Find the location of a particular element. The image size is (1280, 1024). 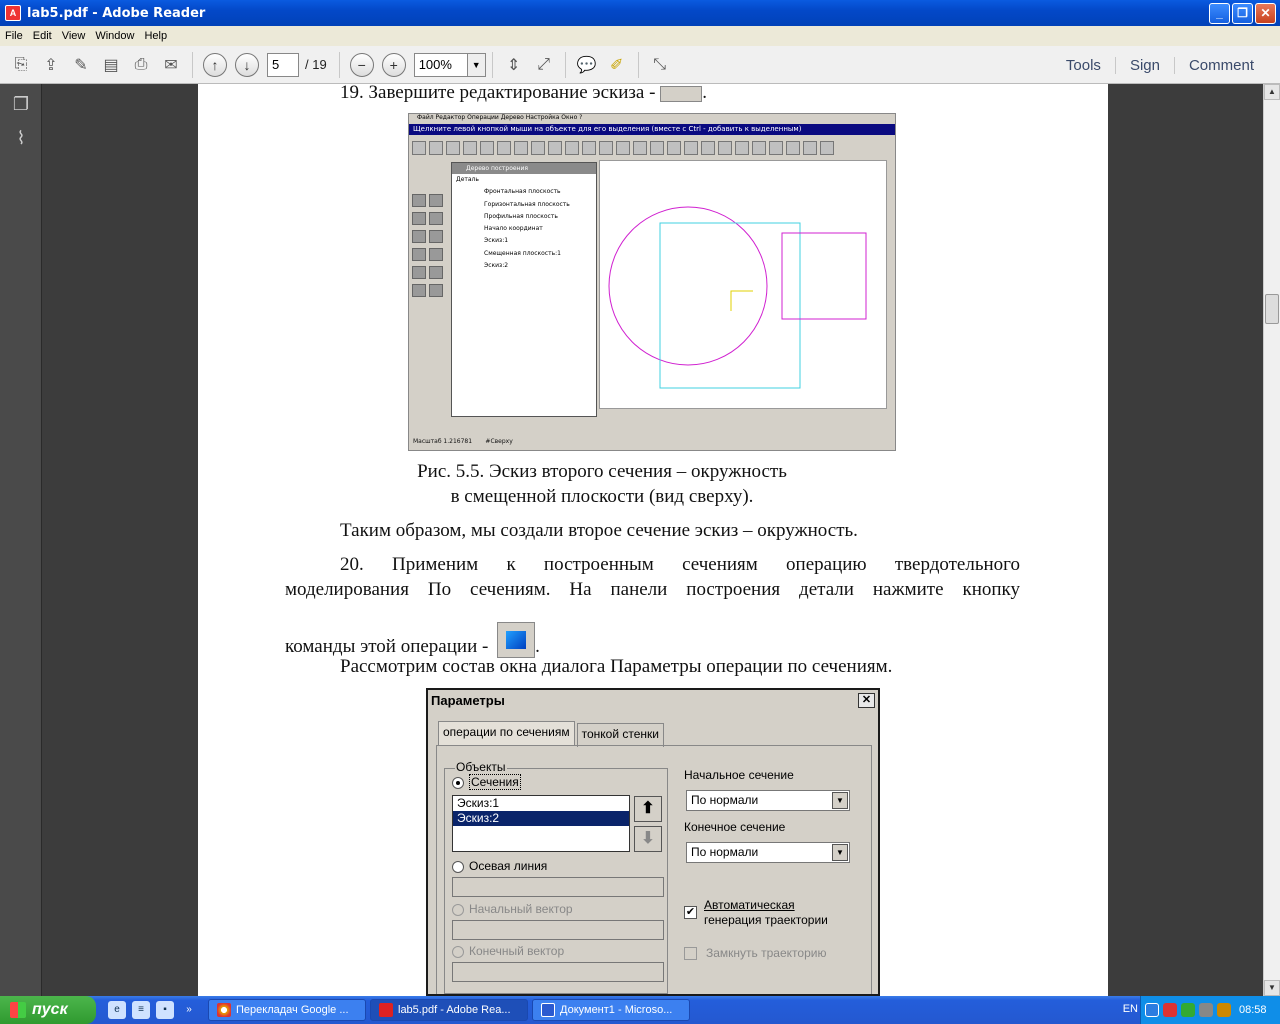

page-number-input: 5 is located at coordinates (283, 64).